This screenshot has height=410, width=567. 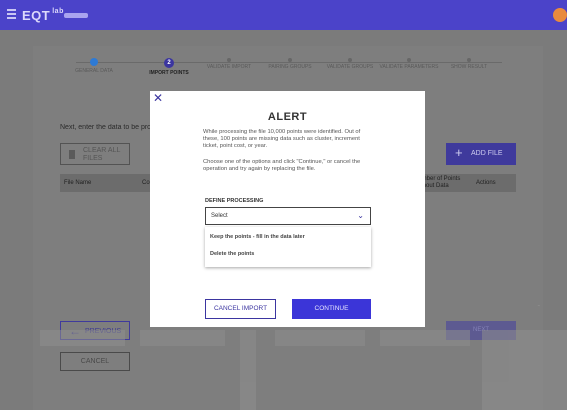 I want to click on trash-icon, so click(x=72, y=154).